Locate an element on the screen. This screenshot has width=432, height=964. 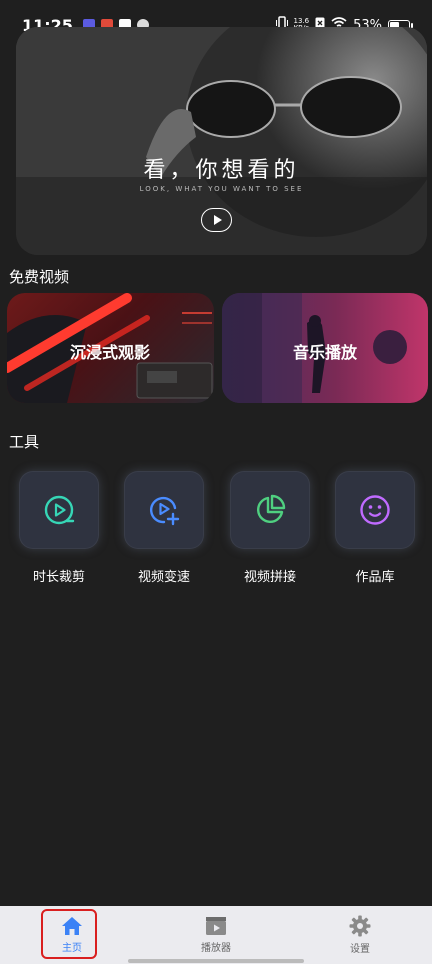
play-circle-icon is located at coordinates (59, 510).